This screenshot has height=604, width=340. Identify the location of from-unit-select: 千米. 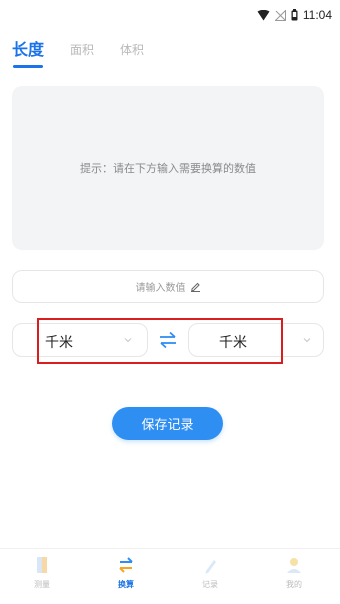
(80, 340).